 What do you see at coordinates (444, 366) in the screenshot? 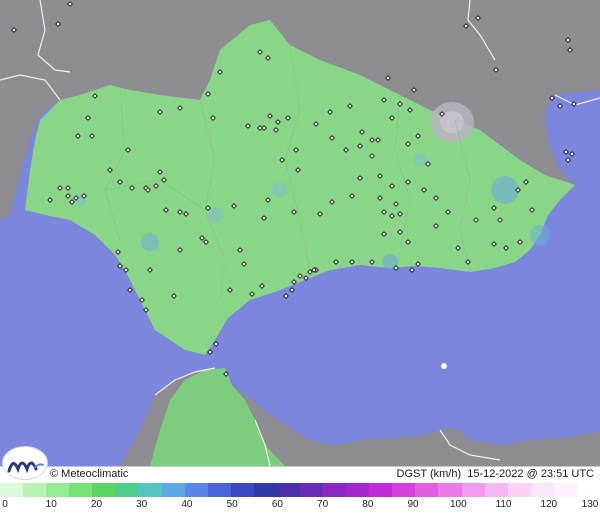
I see `alboran-island` at bounding box center [444, 366].